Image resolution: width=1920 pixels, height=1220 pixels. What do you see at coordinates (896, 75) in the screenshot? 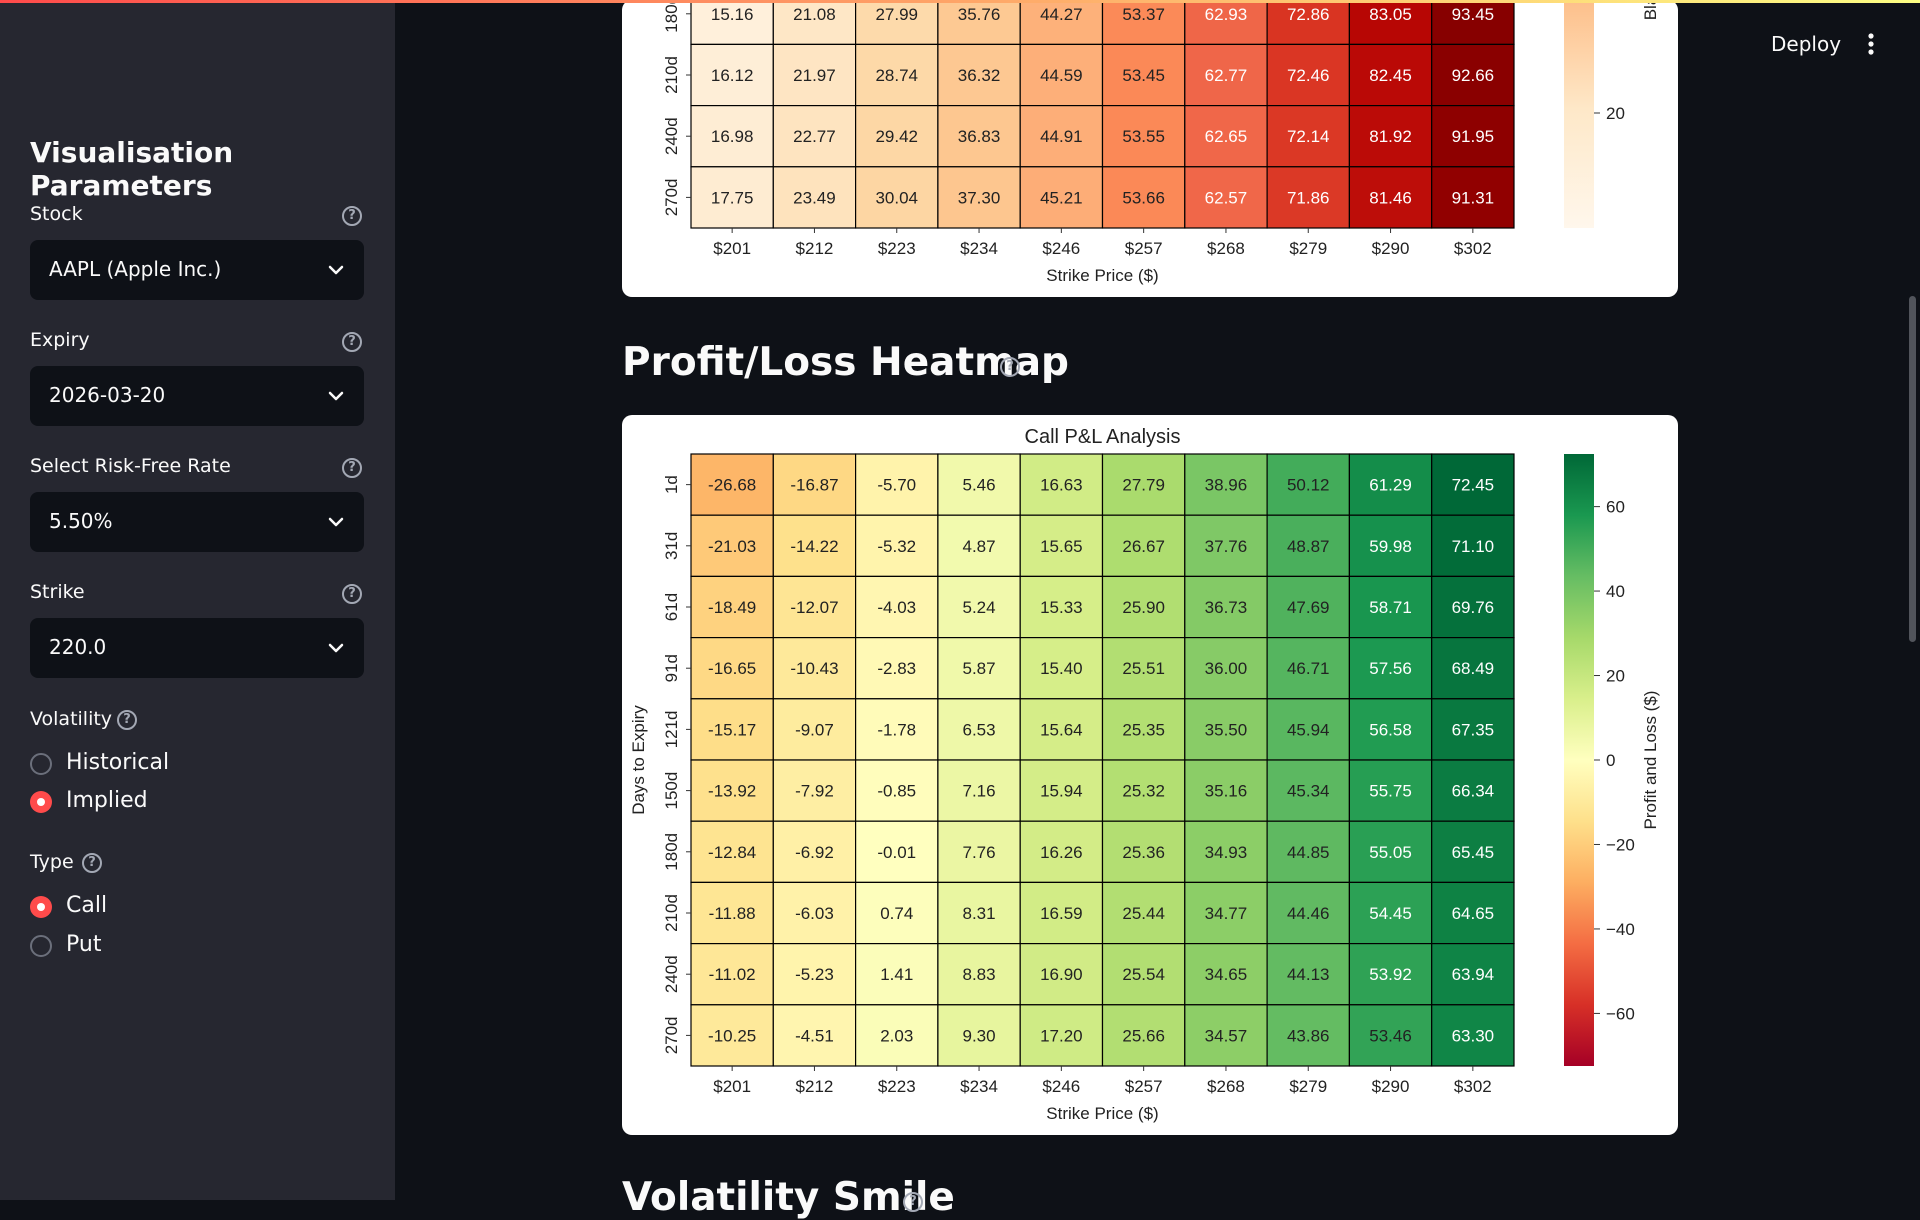
I see `cell-value-label: 28.74` at bounding box center [896, 75].